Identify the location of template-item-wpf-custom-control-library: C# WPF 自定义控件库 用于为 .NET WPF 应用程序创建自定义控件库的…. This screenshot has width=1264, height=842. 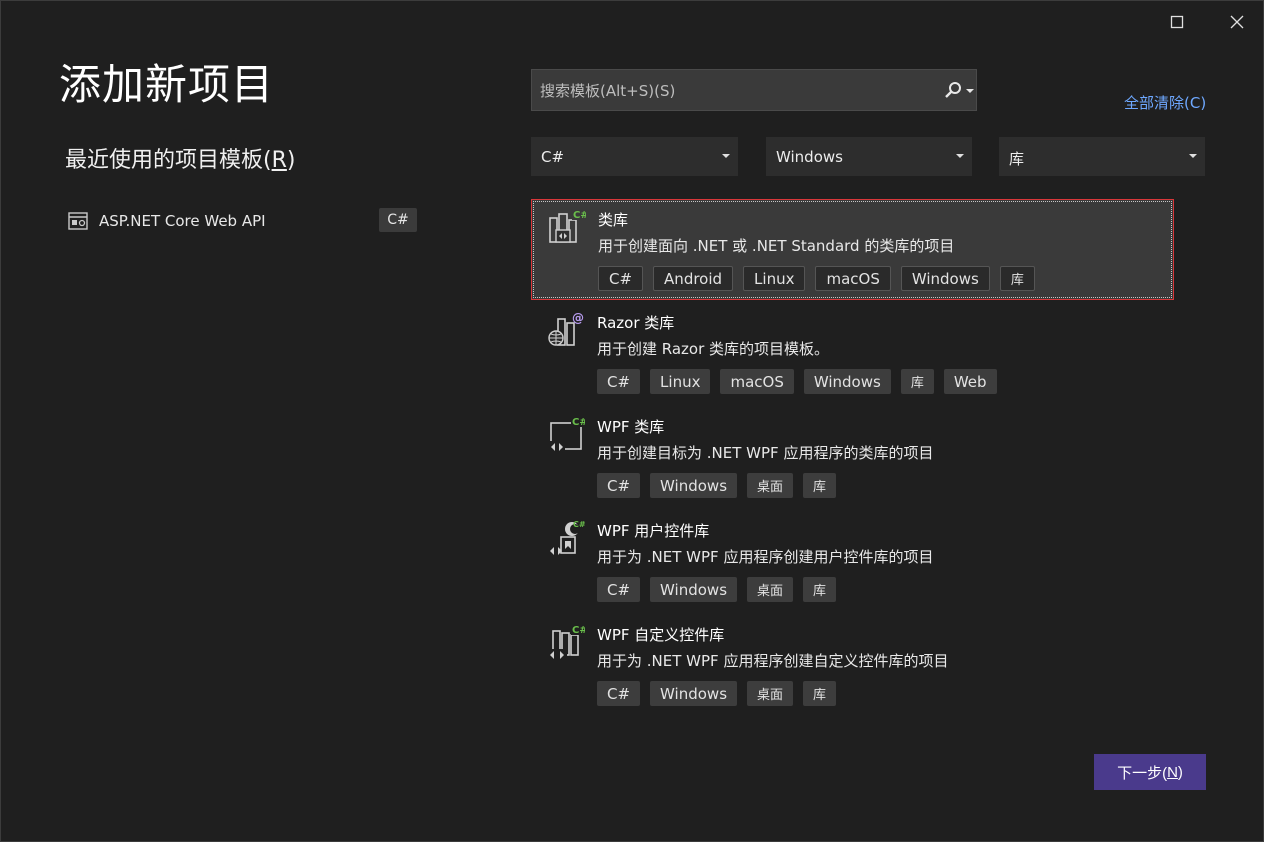
(852, 667).